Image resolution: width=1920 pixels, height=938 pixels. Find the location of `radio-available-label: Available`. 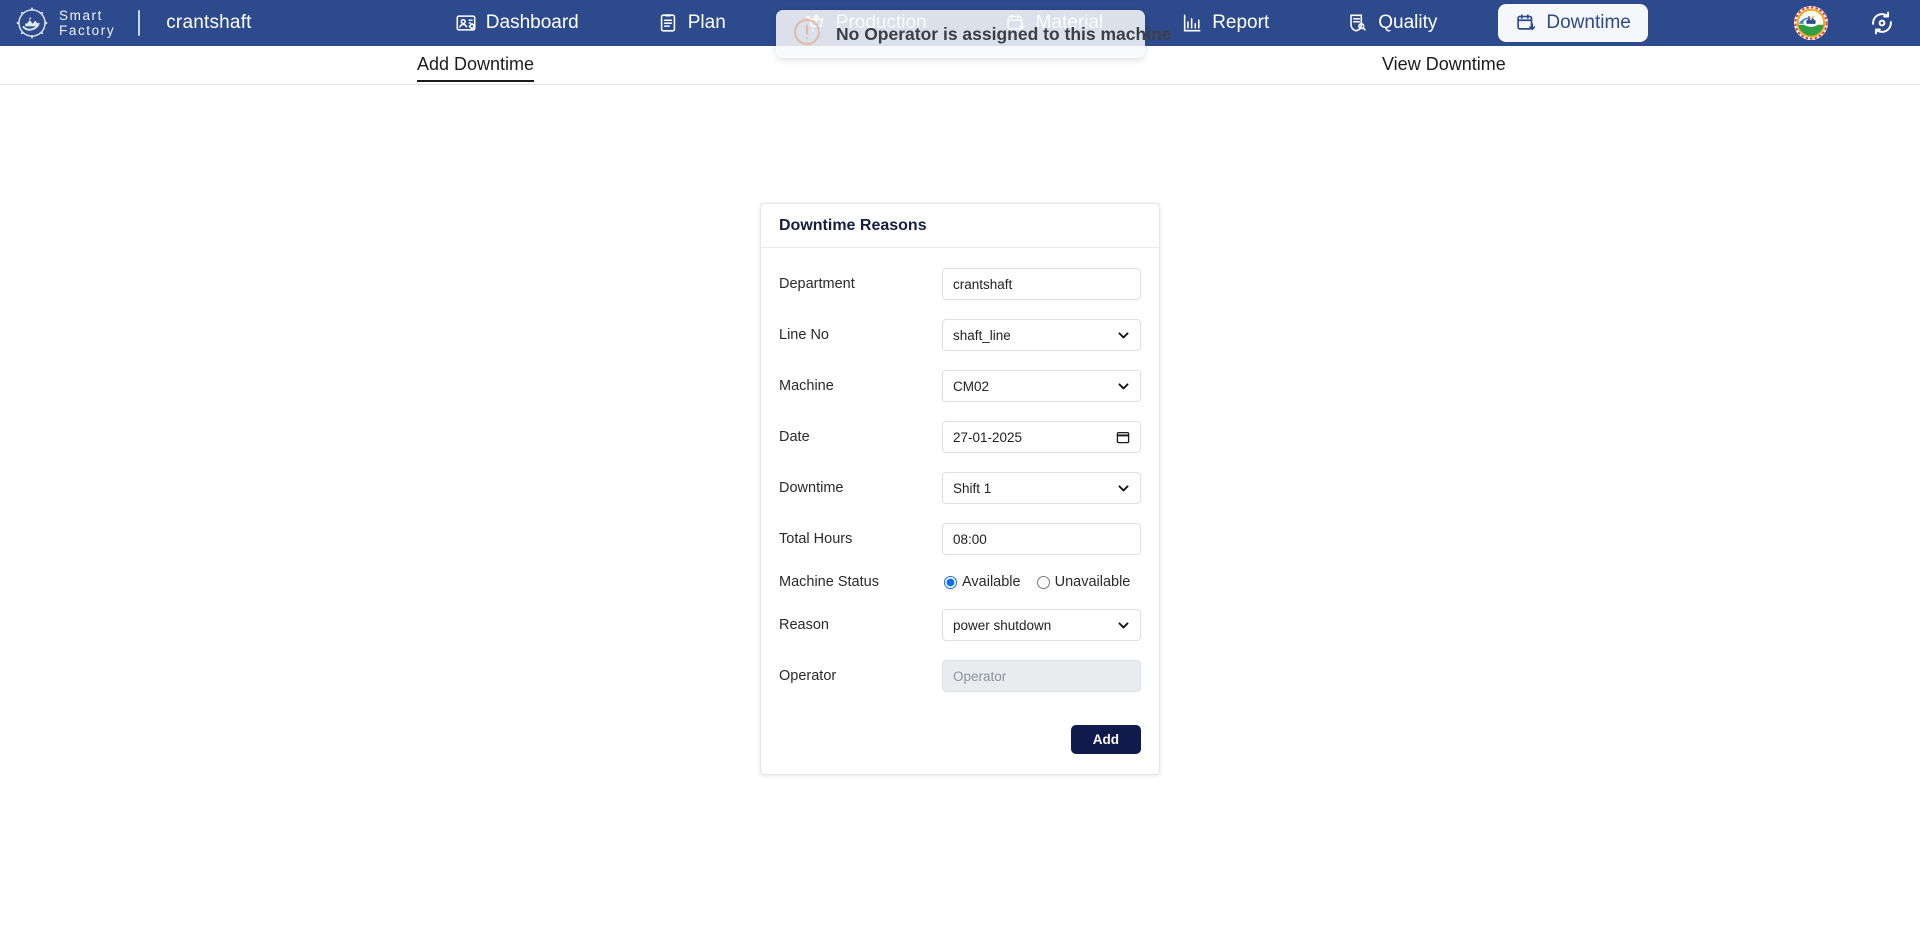

radio-available-label: Available is located at coordinates (991, 582).